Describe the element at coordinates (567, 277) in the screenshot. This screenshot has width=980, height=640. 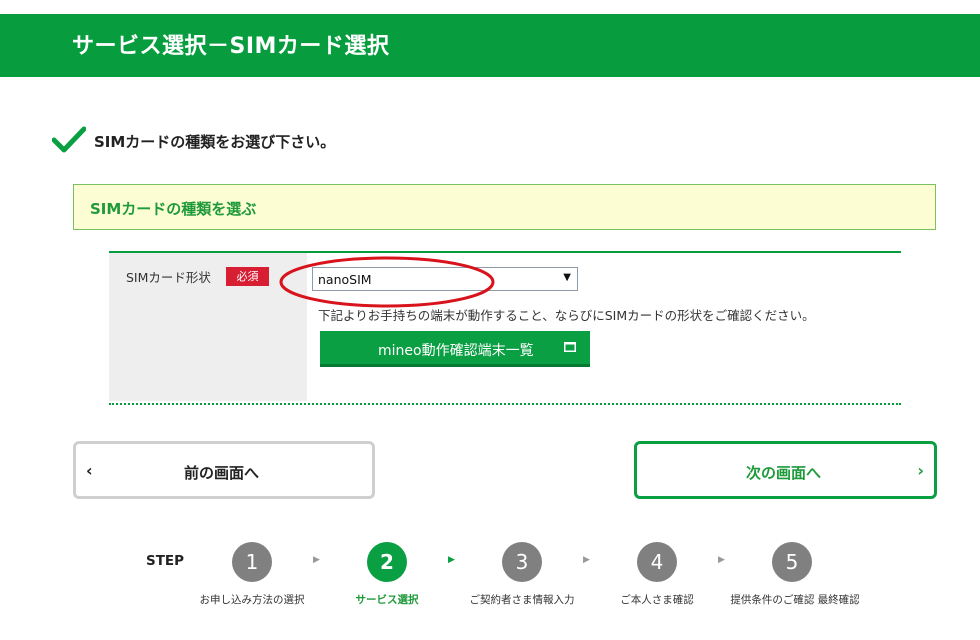
I see `select-arrow-icon: ▼` at that location.